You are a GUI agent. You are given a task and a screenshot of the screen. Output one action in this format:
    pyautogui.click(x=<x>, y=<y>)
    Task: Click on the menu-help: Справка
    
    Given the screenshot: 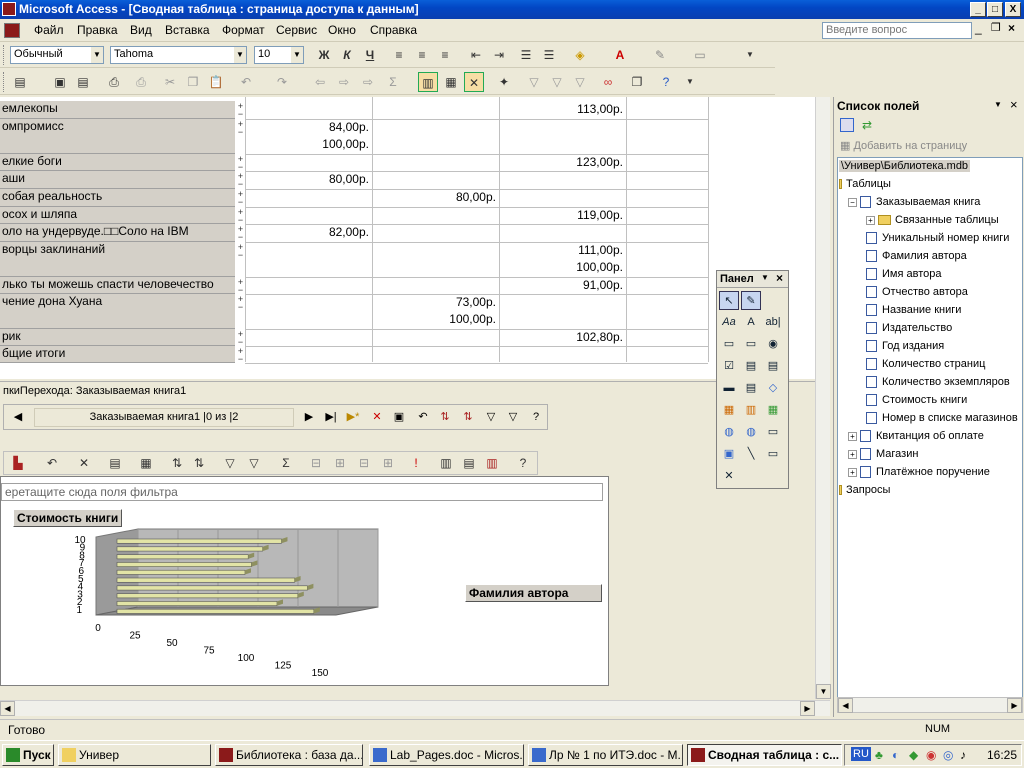 What is the action you would take?
    pyautogui.click(x=393, y=30)
    